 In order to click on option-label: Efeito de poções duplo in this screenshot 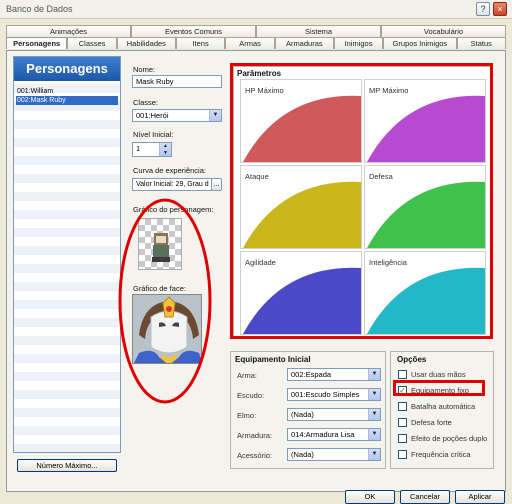, I will do `click(449, 438)`.